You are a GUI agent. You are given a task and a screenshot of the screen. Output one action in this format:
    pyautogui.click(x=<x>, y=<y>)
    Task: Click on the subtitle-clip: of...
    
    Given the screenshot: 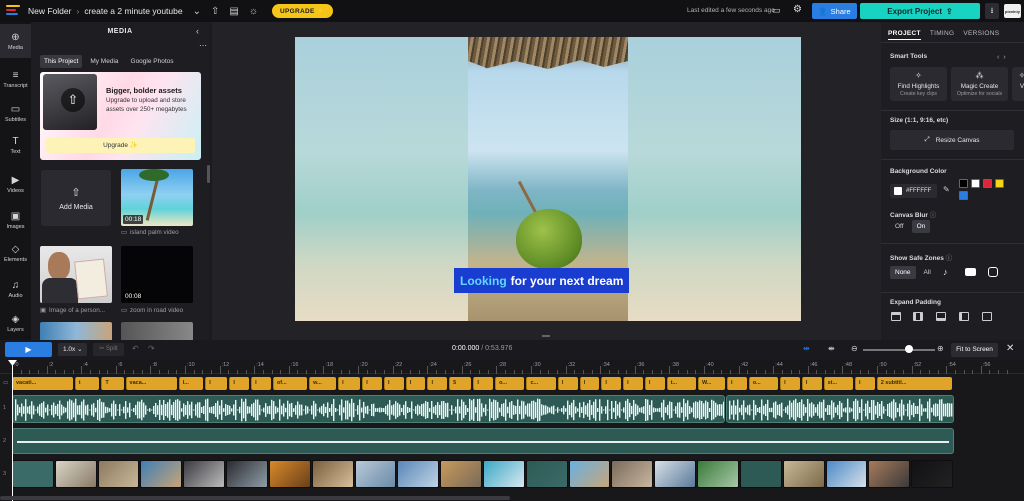 What is the action you would take?
    pyautogui.click(x=290, y=383)
    